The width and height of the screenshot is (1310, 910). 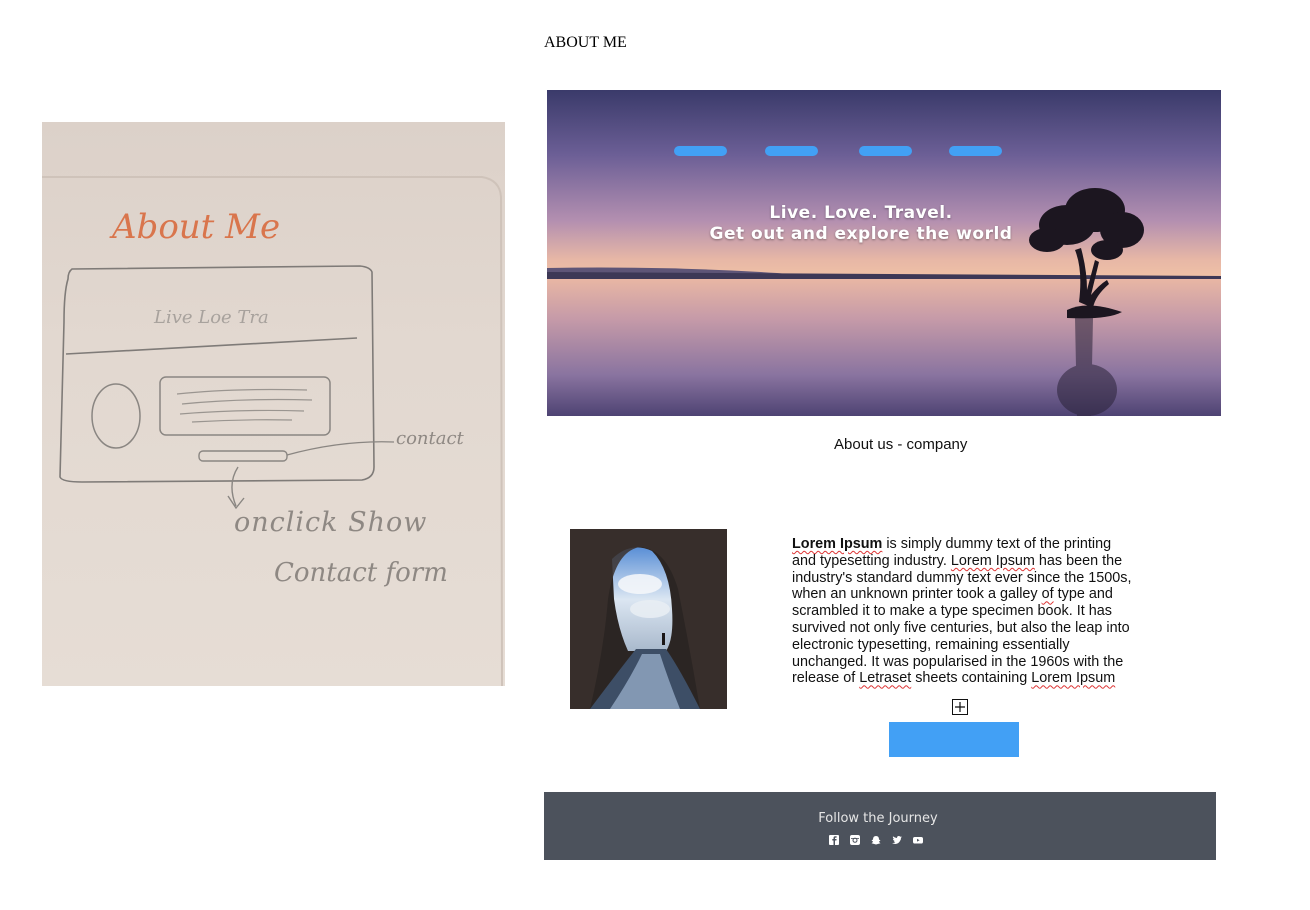 What do you see at coordinates (1047, 594) in the screenshot?
I see `body-term-2: of` at bounding box center [1047, 594].